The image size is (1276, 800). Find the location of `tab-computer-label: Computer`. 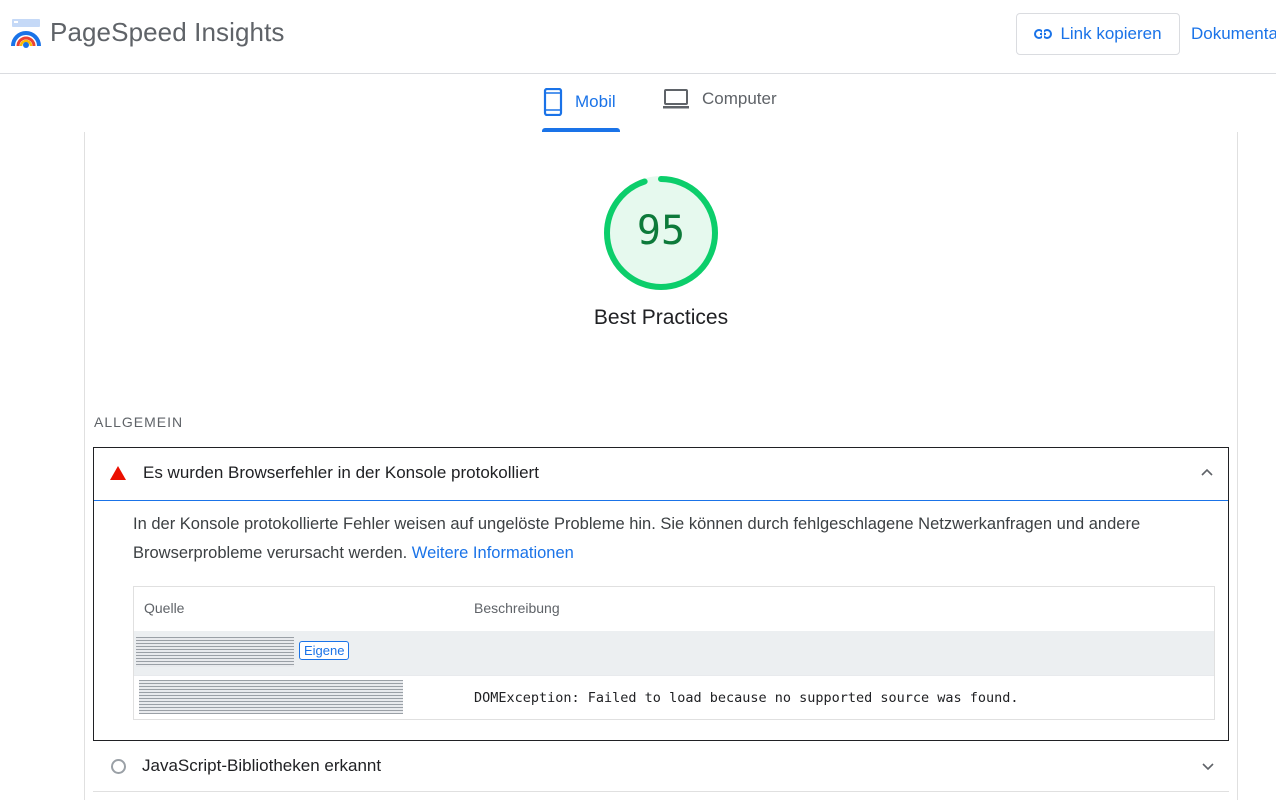

tab-computer-label: Computer is located at coordinates (739, 98).